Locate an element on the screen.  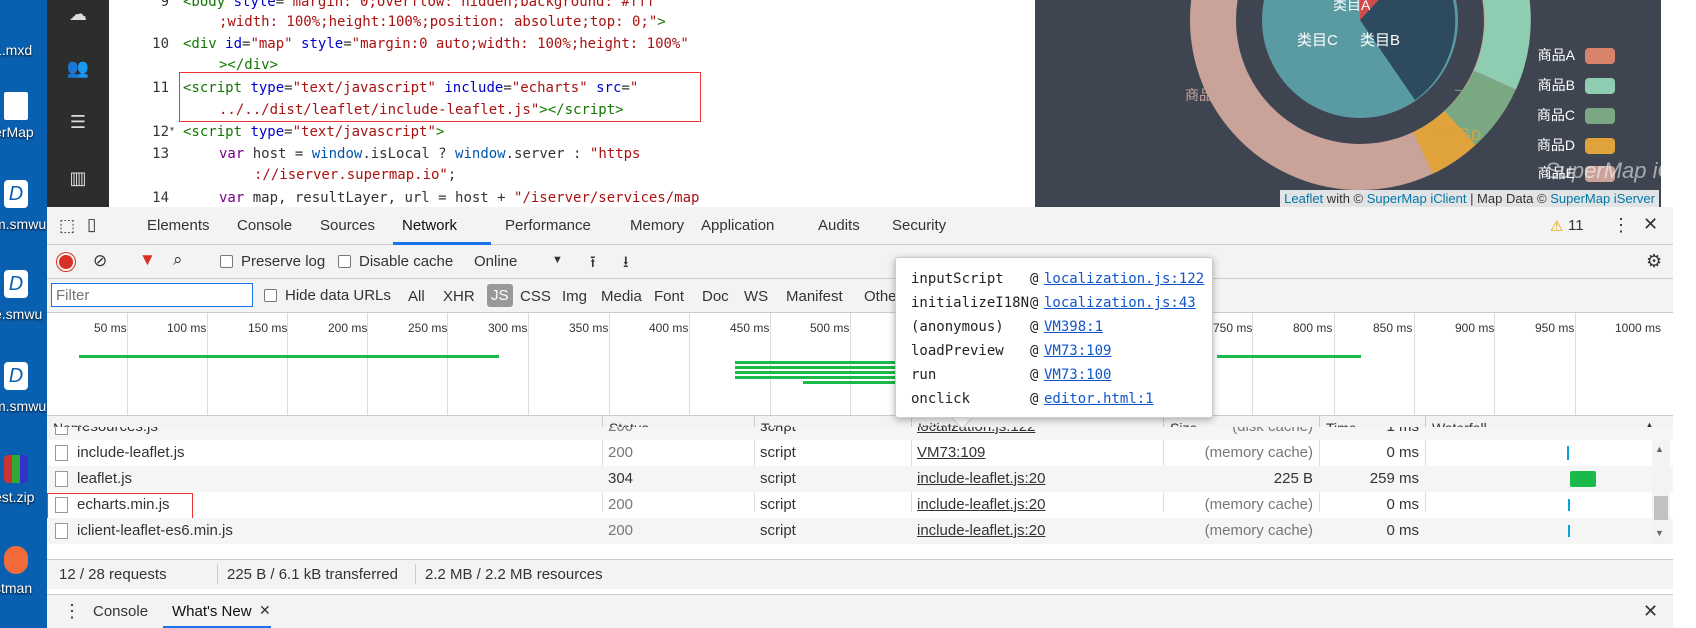
tick-label: 500 ms is located at coordinates (830, 328).